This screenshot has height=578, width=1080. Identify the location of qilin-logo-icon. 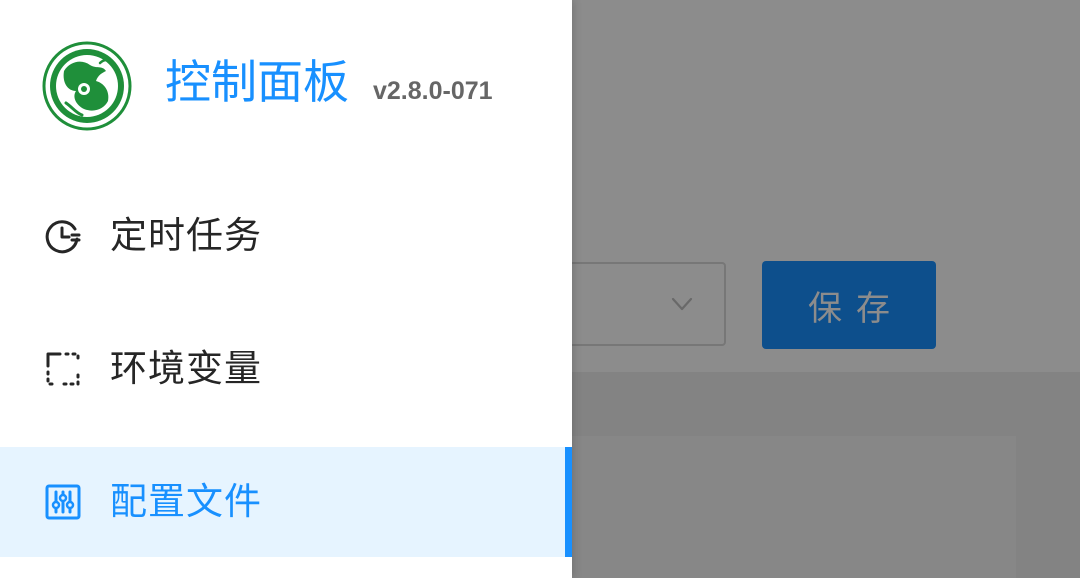
(87, 86).